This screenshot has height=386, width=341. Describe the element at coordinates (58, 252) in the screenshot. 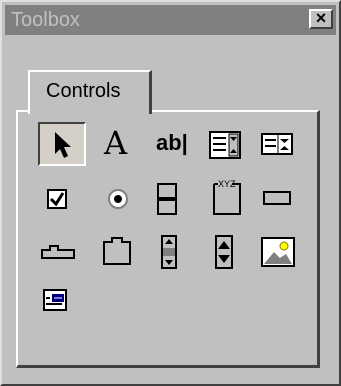

I see `tabstrip-icon` at that location.